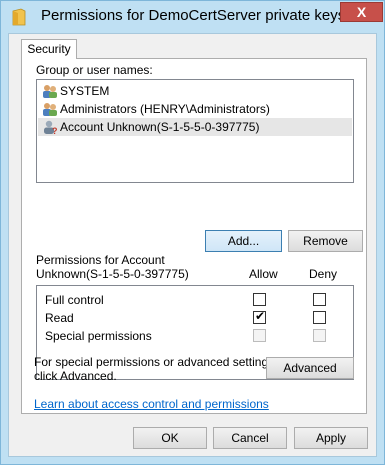  I want to click on ok-button: OK, so click(170, 438).